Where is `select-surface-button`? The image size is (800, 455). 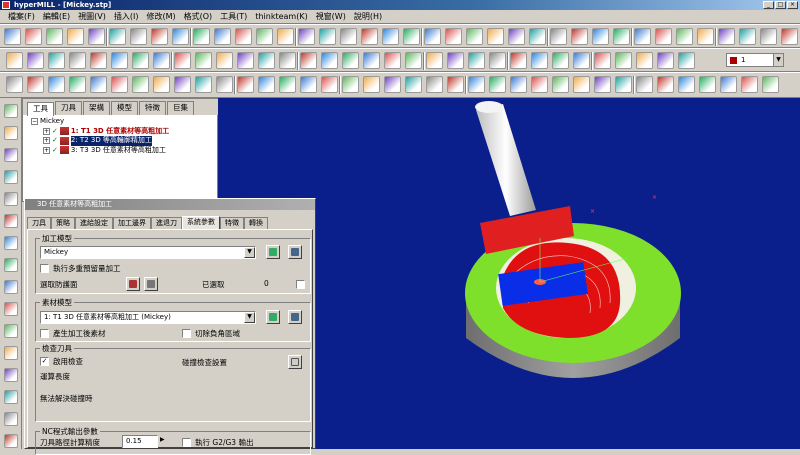
select-surface-button is located at coordinates (133, 284).